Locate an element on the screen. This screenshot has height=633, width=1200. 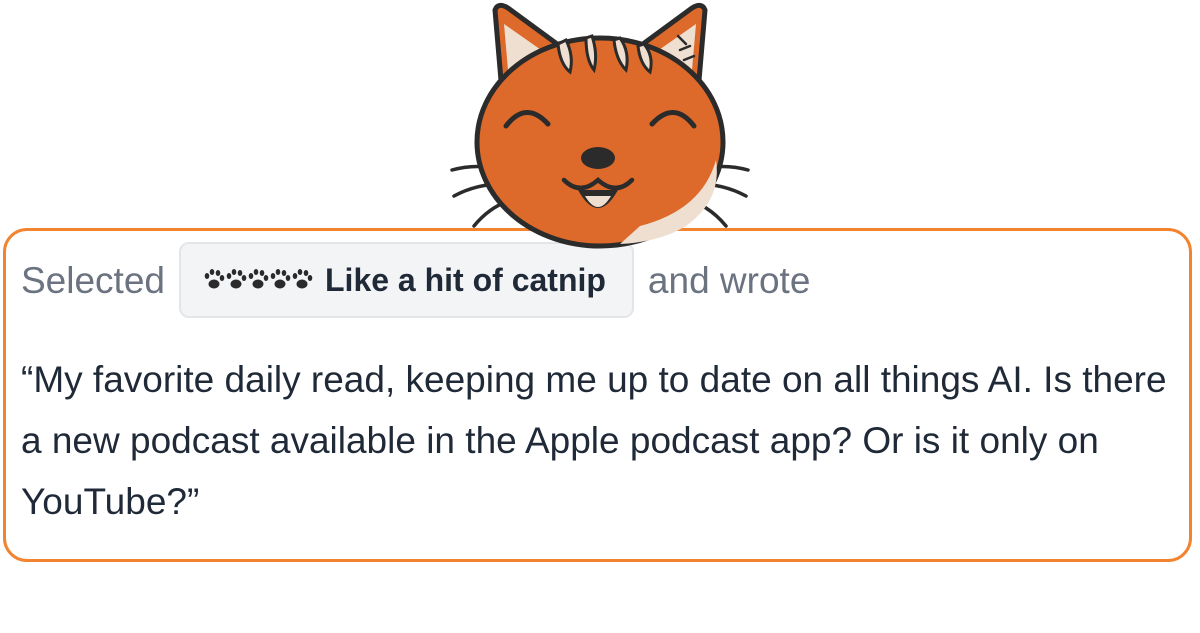
rating-chip: Like a hit of catnip is located at coordinates (406, 280).